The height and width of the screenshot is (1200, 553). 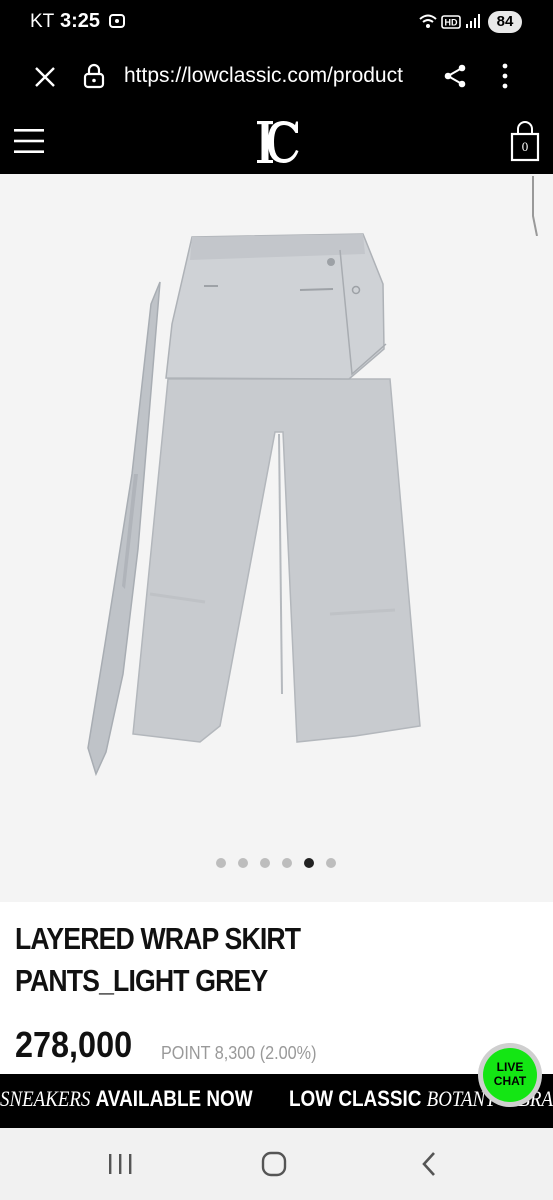 What do you see at coordinates (279, 142) in the screenshot?
I see `brand-logo` at bounding box center [279, 142].